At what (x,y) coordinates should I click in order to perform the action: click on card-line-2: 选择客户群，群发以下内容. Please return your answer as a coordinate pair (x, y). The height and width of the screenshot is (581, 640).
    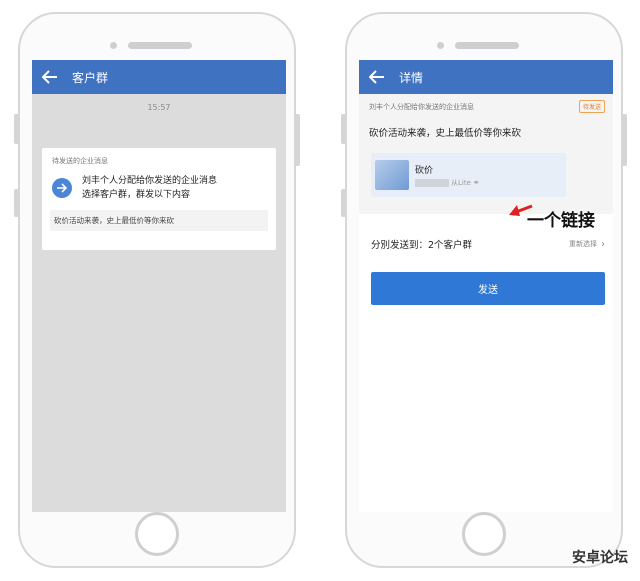
    Looking at the image, I should click on (136, 195).